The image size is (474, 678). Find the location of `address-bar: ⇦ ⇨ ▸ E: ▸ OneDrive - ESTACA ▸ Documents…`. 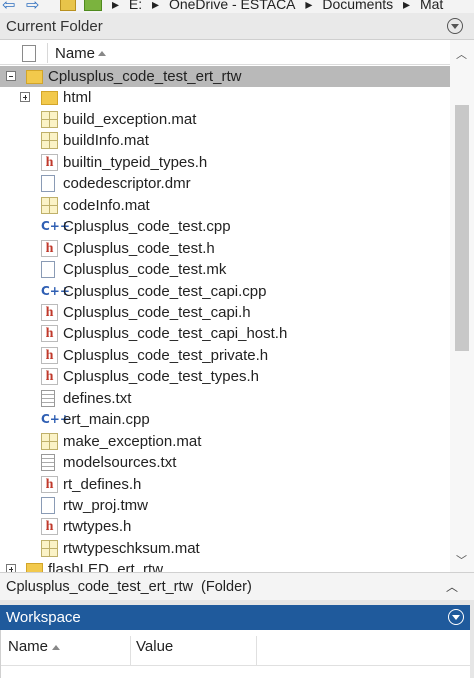

address-bar: ⇦ ⇨ ▸ E: ▸ OneDrive - ESTACA ▸ Documents… is located at coordinates (237, 6).